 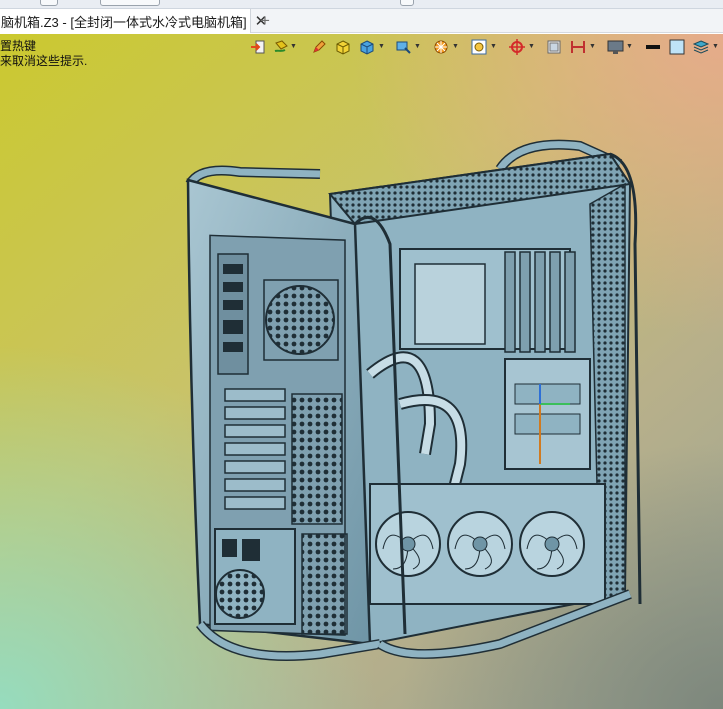 I want to click on dimension-icon: ▼, so click(x=583, y=46).